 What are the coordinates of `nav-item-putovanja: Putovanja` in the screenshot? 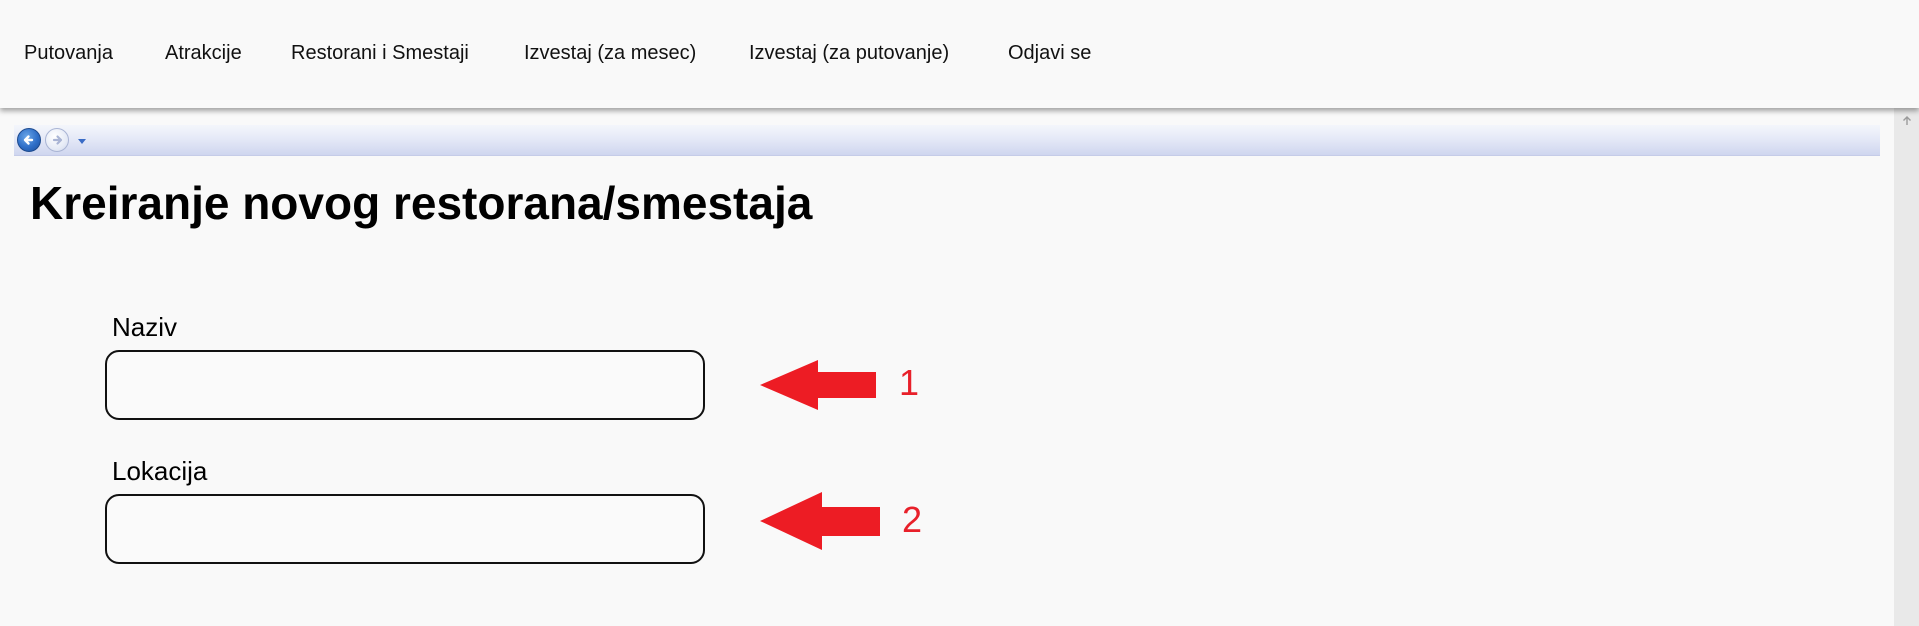 It's located at (68, 53).